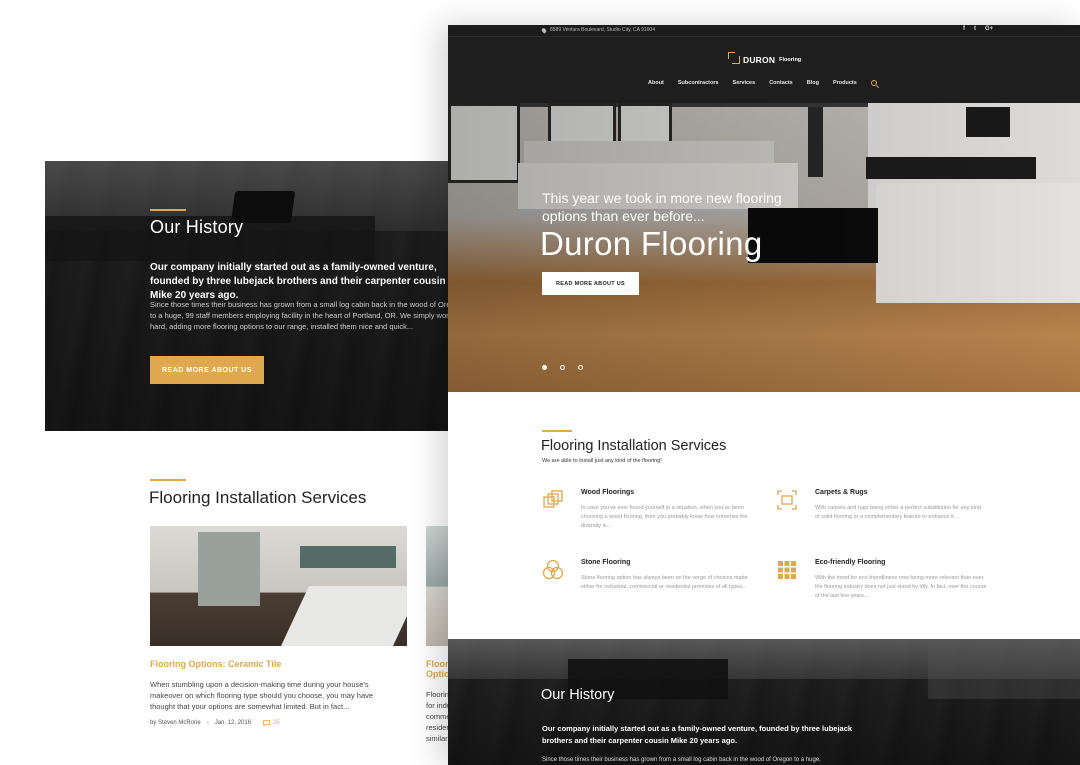  Describe the element at coordinates (278, 664) in the screenshot. I see `blog-card-title: Flooring Options: Ceramic Tile` at that location.